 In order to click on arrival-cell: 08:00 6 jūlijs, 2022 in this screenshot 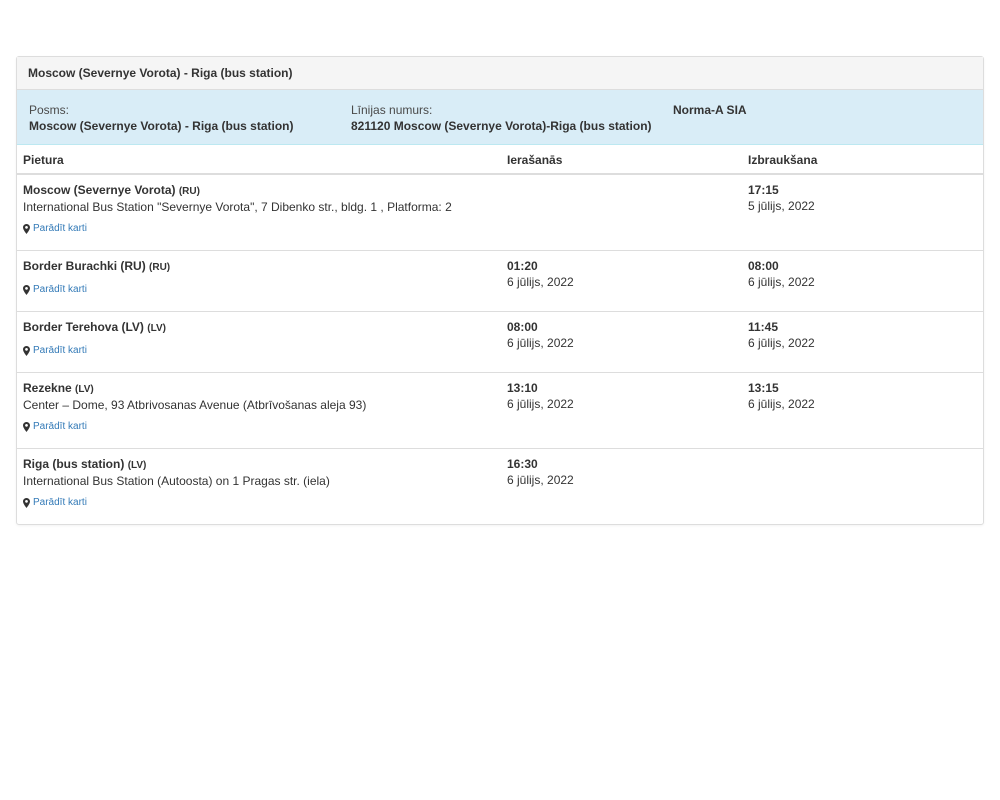, I will do `click(540, 335)`.